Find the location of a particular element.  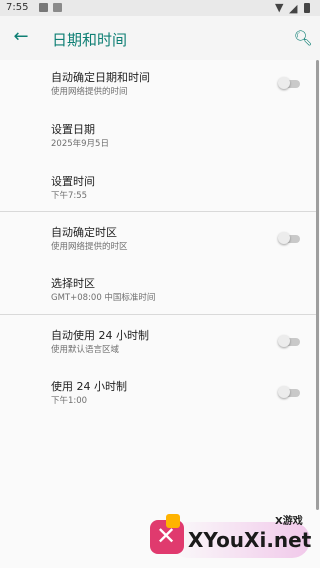

use-24-hour-toggle is located at coordinates (289, 392).